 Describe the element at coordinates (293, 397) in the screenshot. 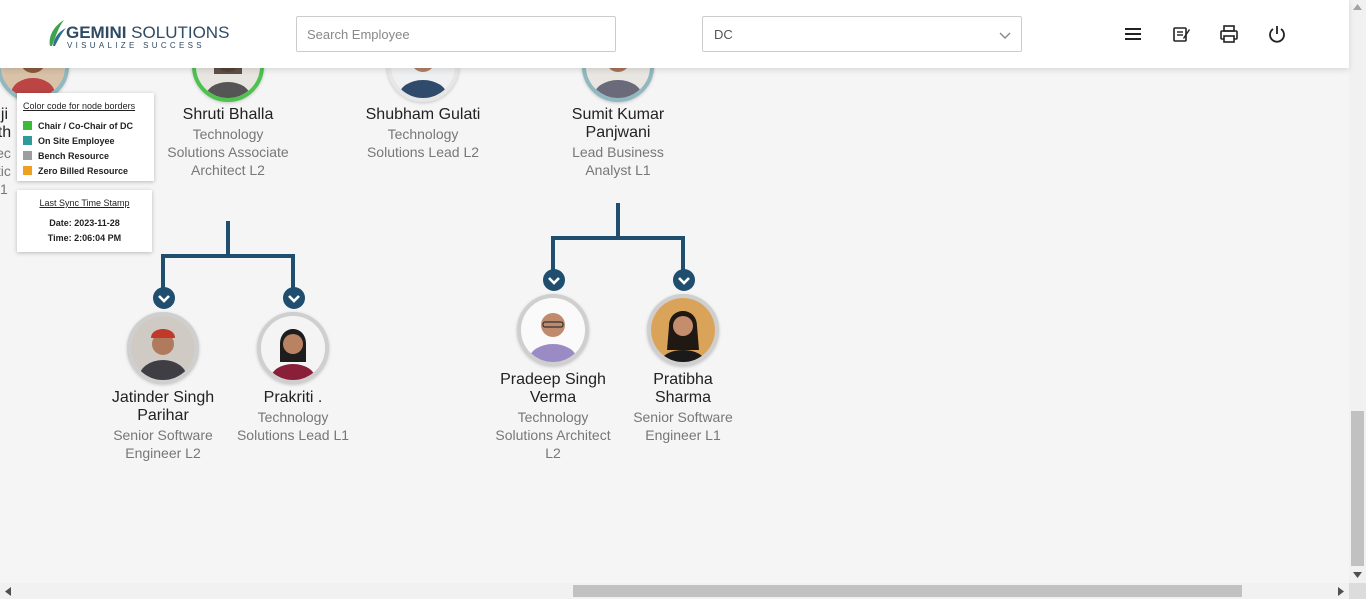

I see `node-name: Prakriti .` at that location.